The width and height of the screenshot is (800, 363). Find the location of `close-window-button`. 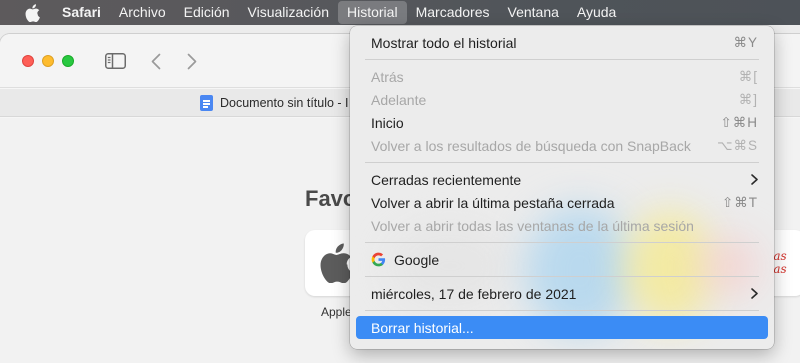

close-window-button is located at coordinates (28, 61).